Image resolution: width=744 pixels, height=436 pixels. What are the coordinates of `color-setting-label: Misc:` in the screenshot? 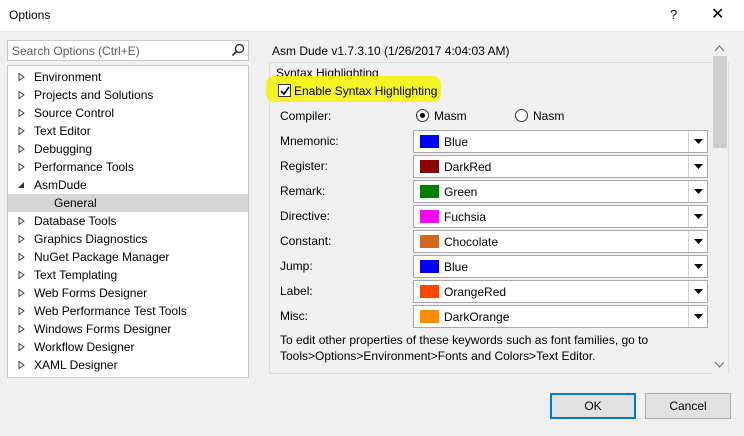 It's located at (294, 316).